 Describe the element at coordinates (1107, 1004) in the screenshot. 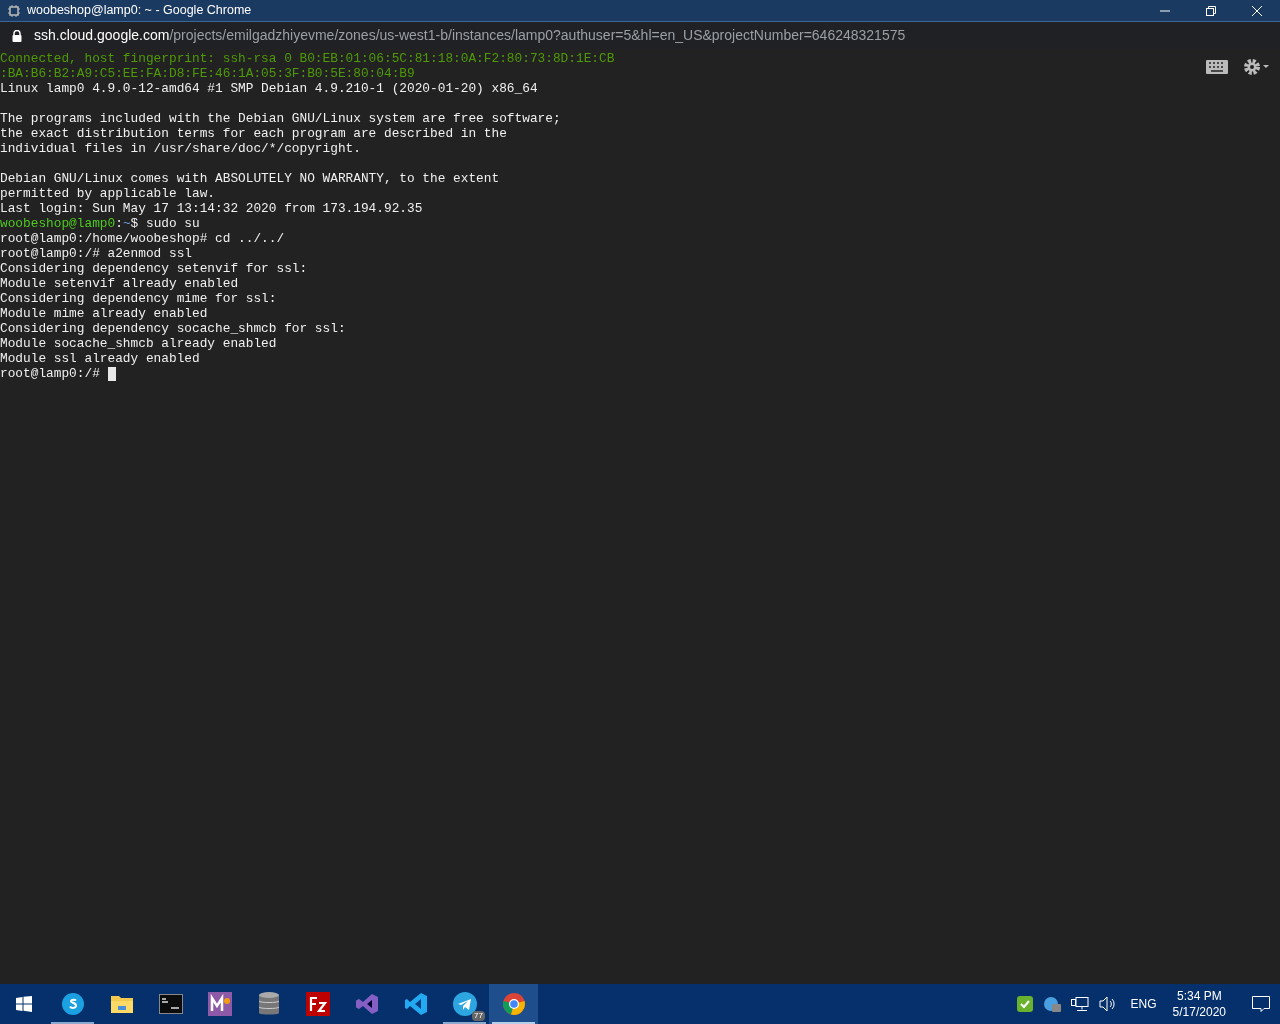

I see `volume-icon` at that location.